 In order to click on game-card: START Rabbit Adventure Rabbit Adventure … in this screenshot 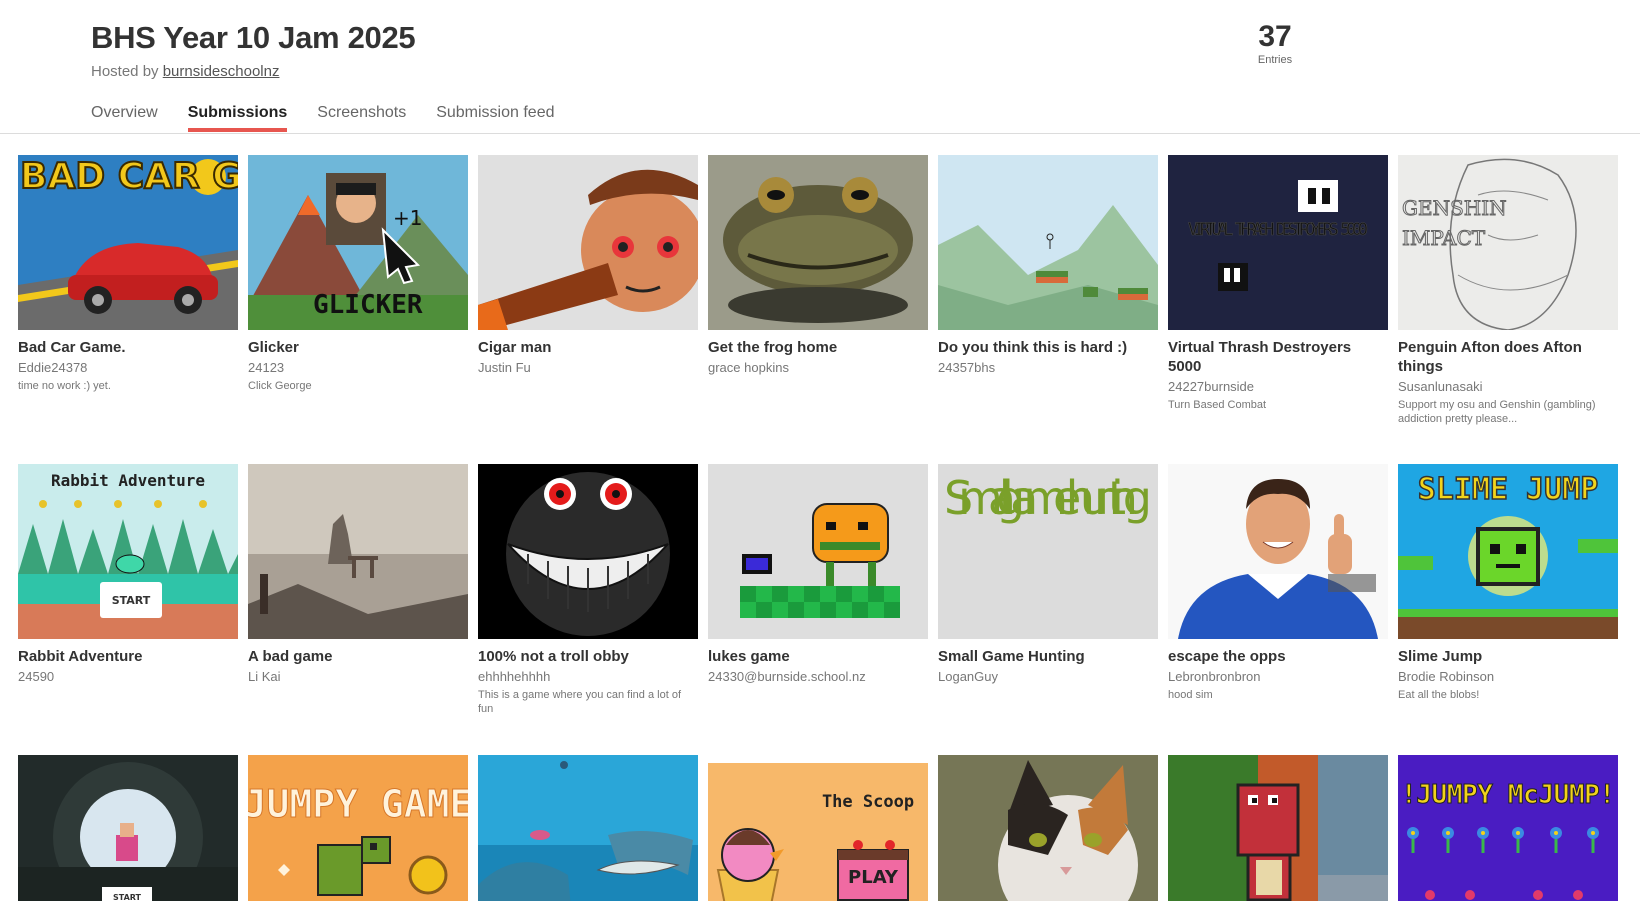, I will do `click(128, 590)`.